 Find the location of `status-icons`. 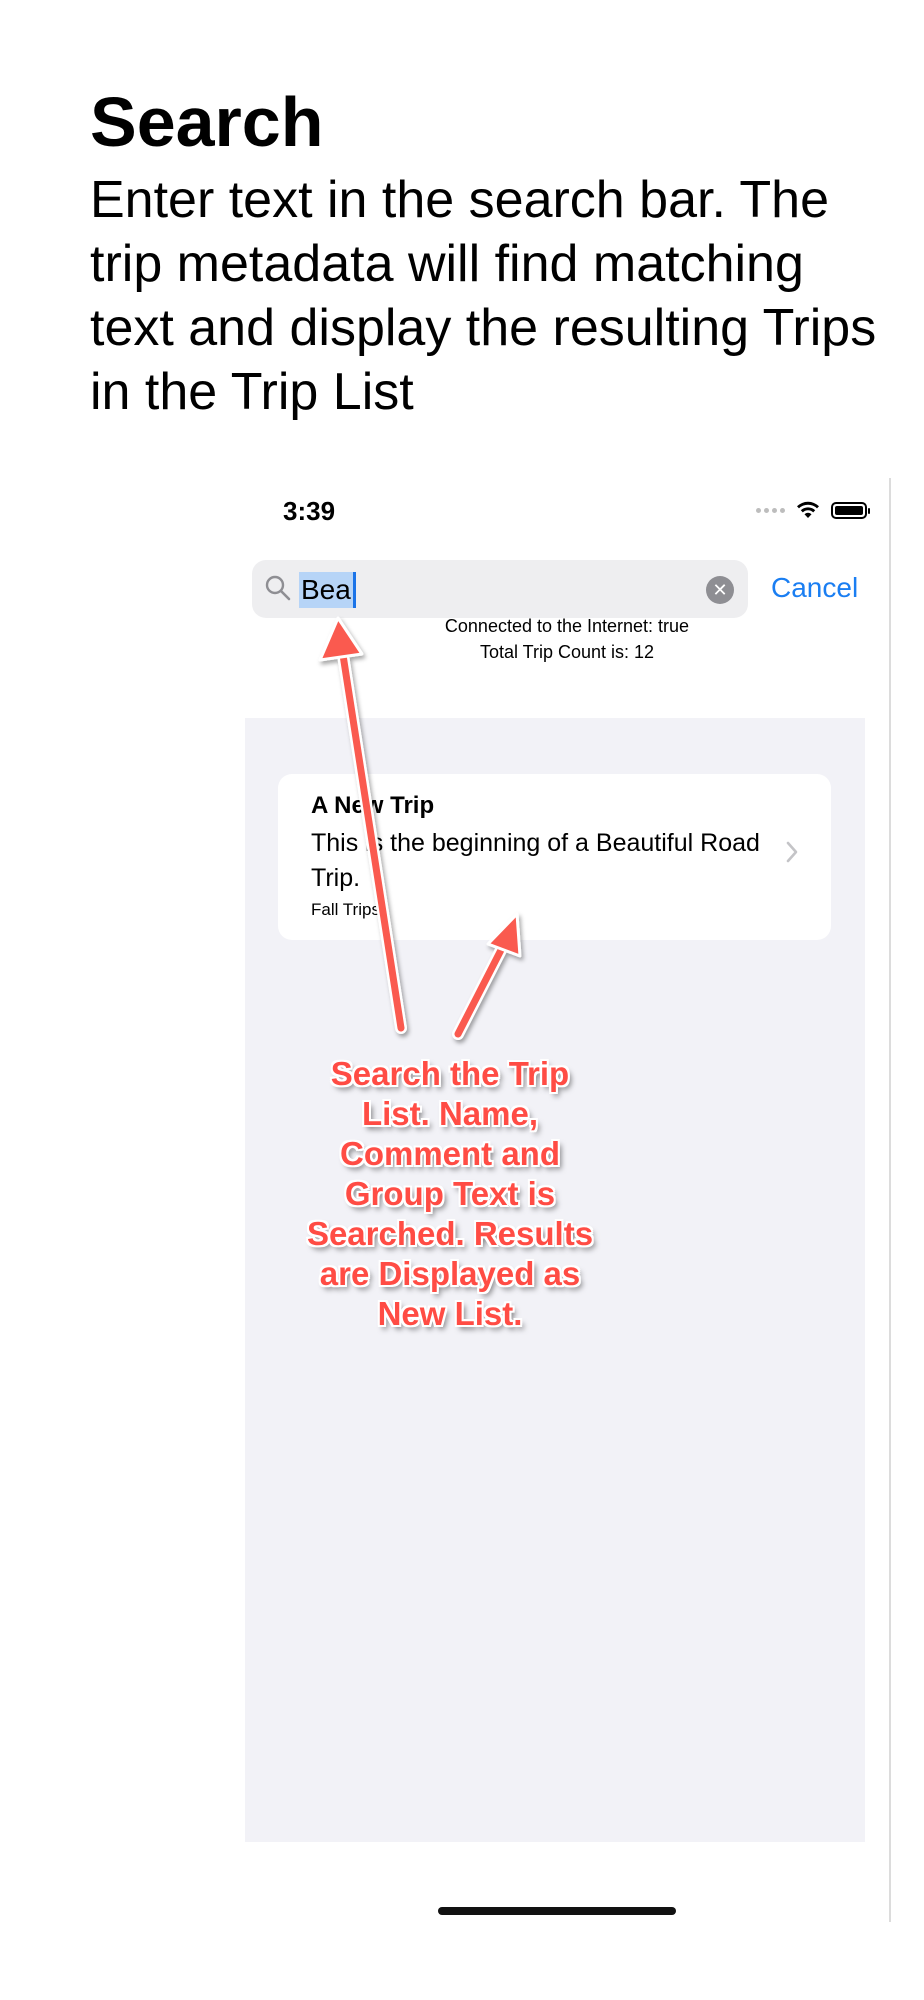

status-icons is located at coordinates (813, 510).